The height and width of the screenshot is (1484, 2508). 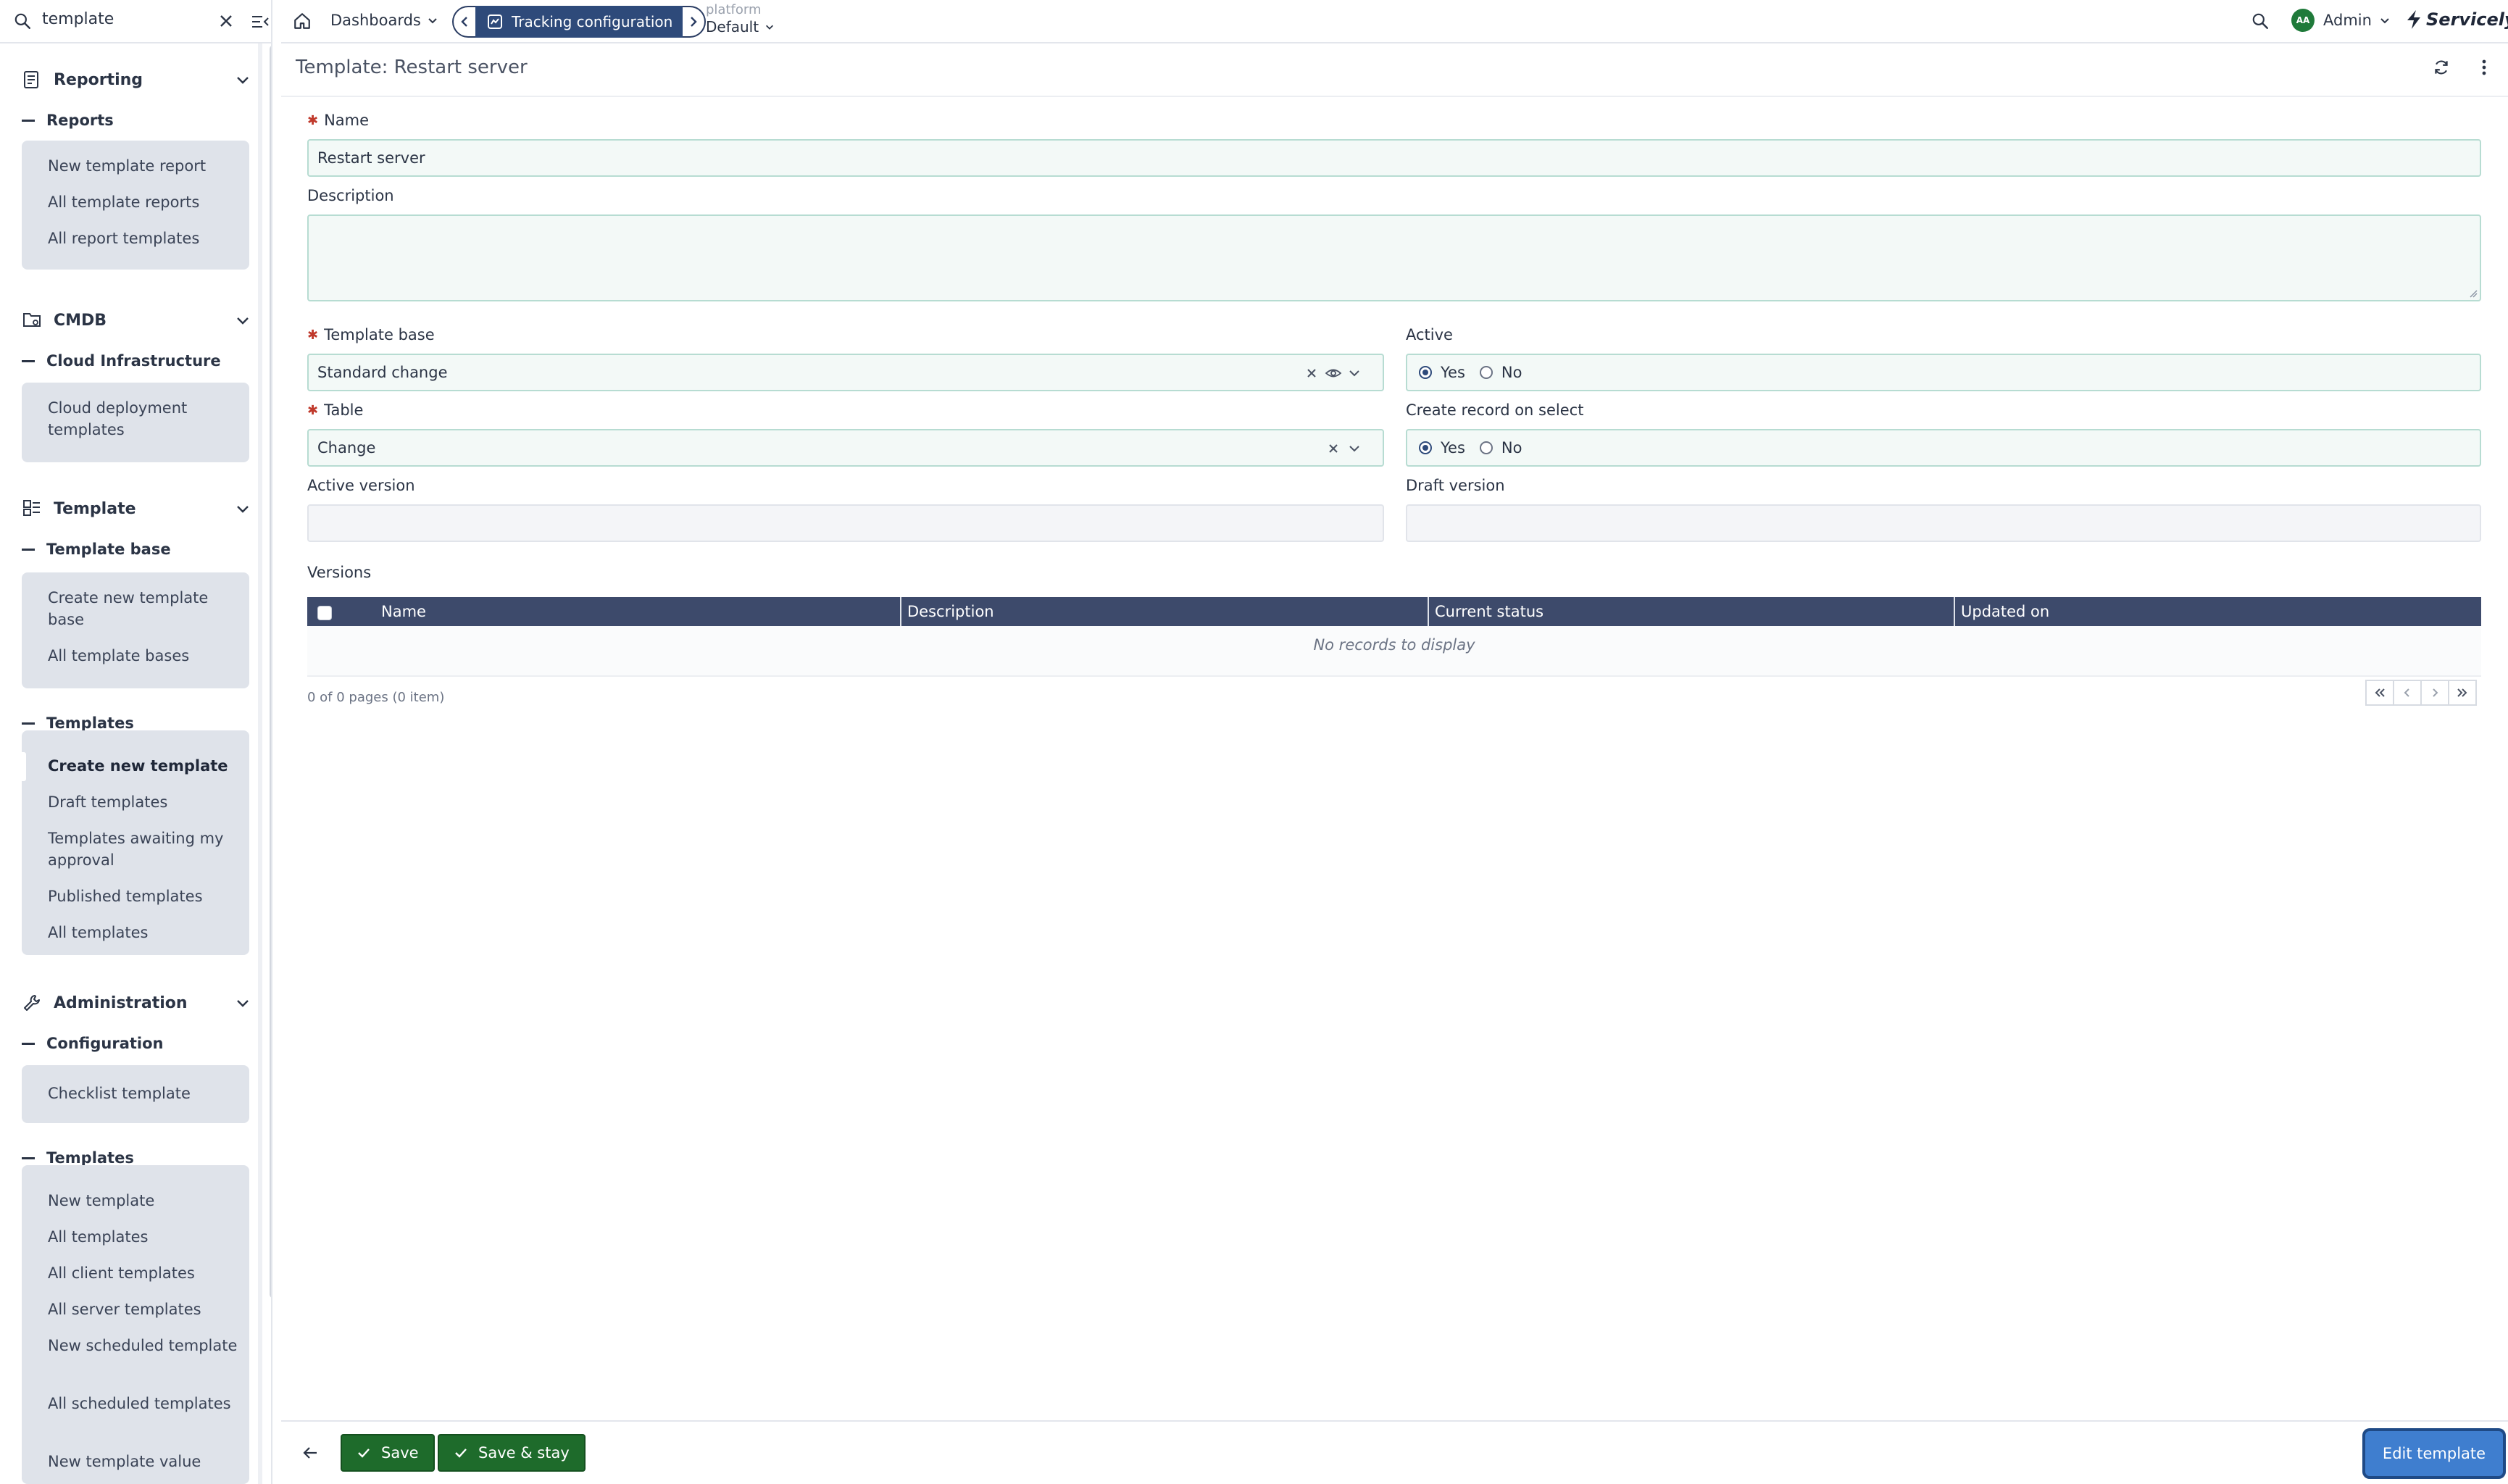 I want to click on section-cmdb: CMDB, so click(x=136, y=320).